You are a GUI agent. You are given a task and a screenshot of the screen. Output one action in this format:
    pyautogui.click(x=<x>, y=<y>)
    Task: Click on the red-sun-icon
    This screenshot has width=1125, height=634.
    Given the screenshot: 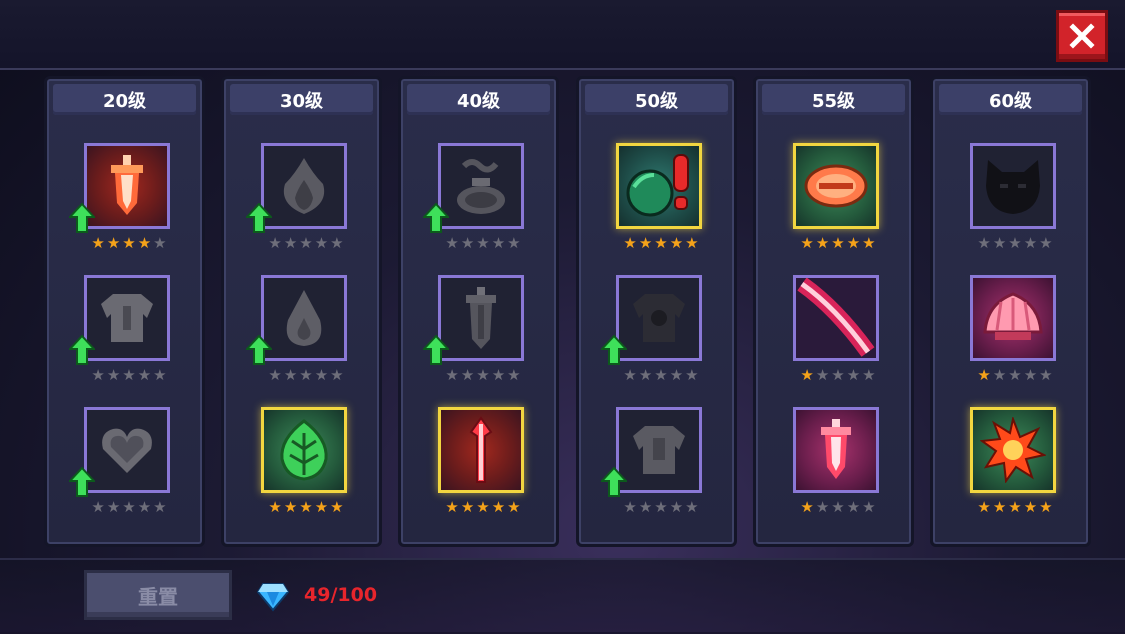 What is the action you would take?
    pyautogui.click(x=1013, y=450)
    